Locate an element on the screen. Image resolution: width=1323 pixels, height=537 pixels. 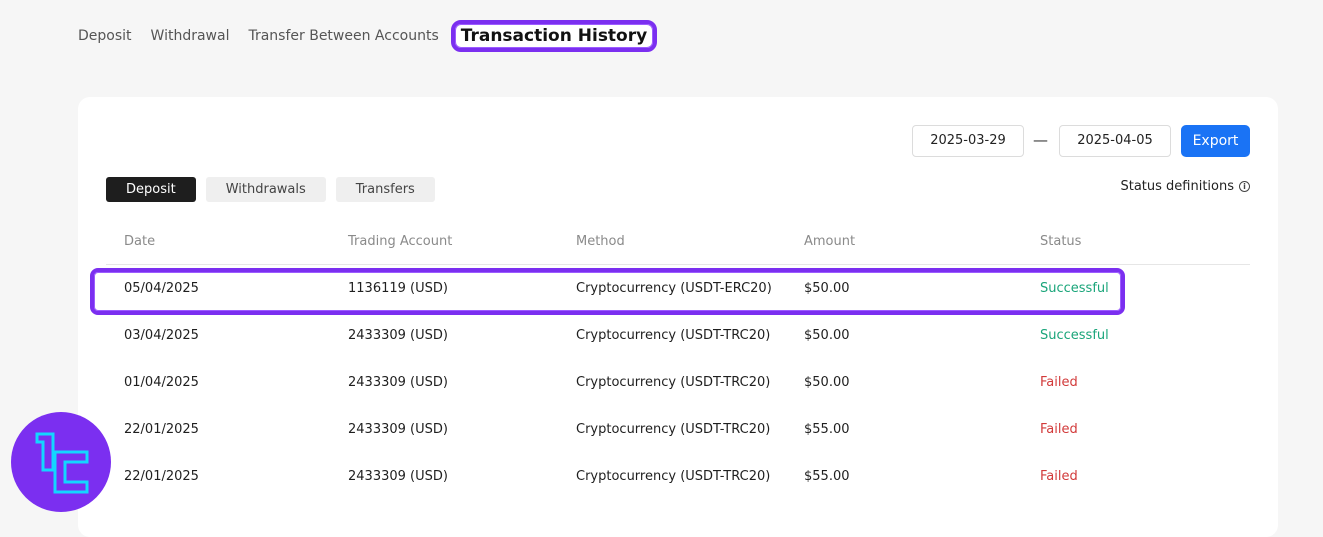
brand-logo is located at coordinates (61, 462).